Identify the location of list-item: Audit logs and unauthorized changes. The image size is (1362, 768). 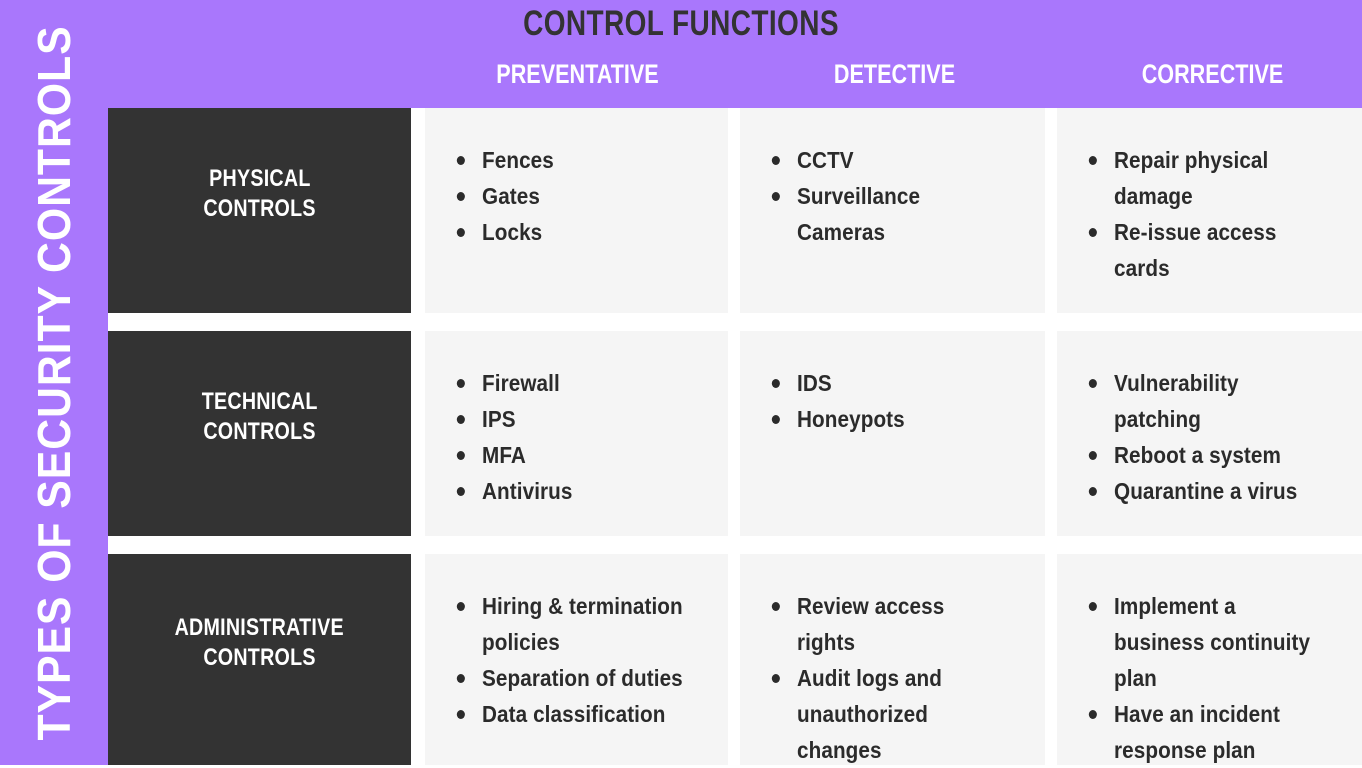
(887, 714).